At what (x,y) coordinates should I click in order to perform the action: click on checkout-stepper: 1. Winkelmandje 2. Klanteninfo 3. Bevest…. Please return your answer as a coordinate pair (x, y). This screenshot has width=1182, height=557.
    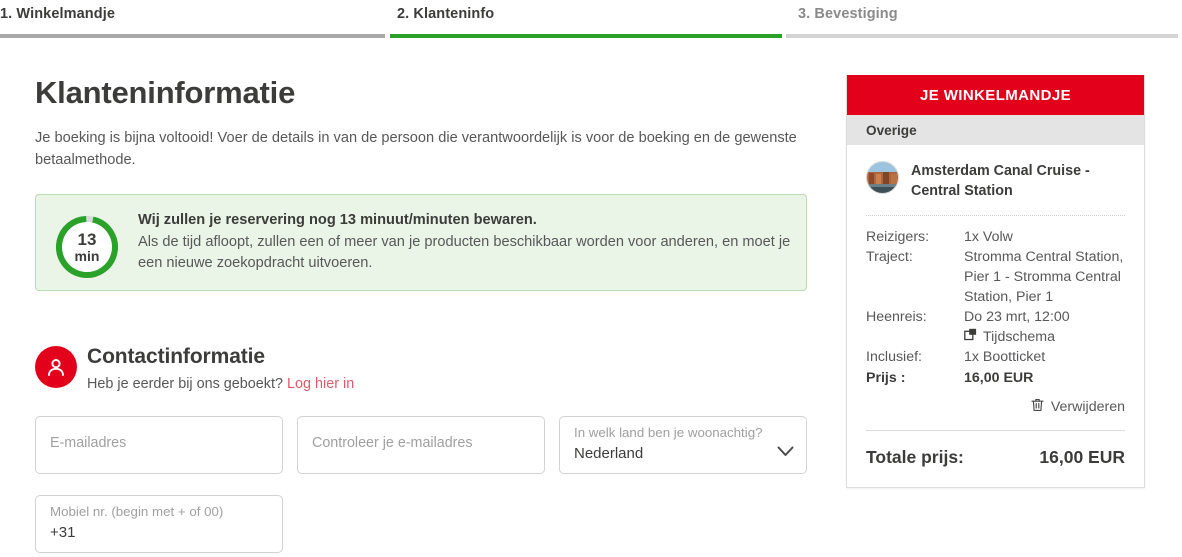
    Looking at the image, I should click on (591, 19).